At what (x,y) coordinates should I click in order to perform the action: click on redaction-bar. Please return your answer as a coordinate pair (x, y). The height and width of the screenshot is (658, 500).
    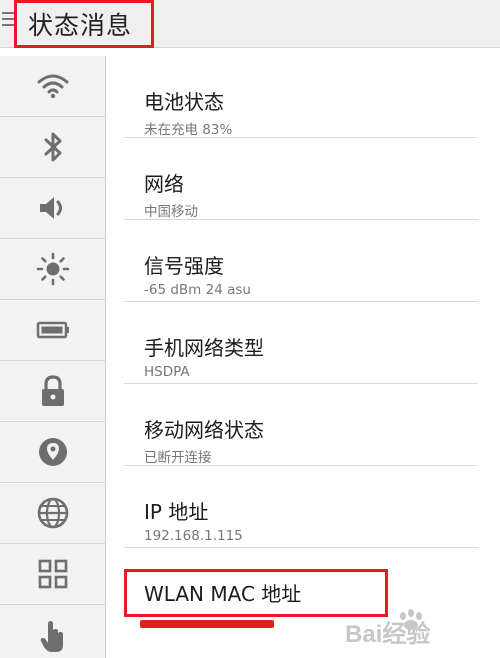
    Looking at the image, I should click on (207, 624).